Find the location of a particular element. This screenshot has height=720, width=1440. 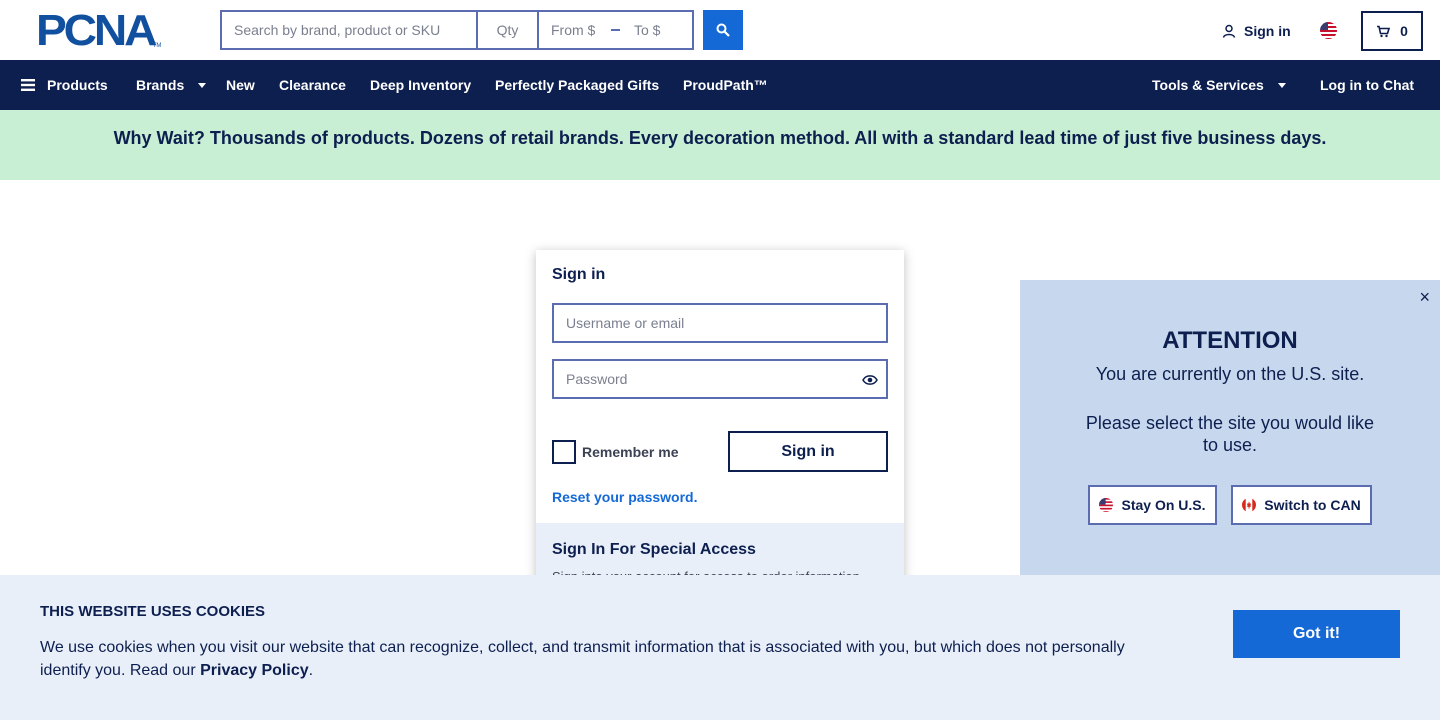

nav-products: Products is located at coordinates (64, 85).